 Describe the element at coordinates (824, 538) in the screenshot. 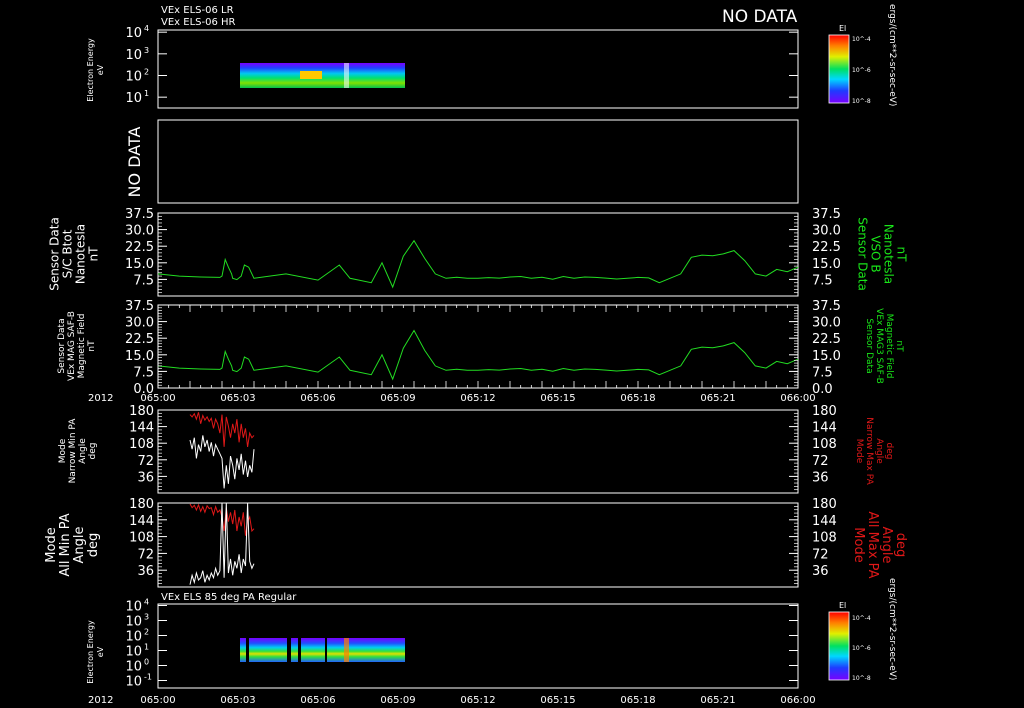

I see `panel-6-ytick-label-right: 108` at that location.